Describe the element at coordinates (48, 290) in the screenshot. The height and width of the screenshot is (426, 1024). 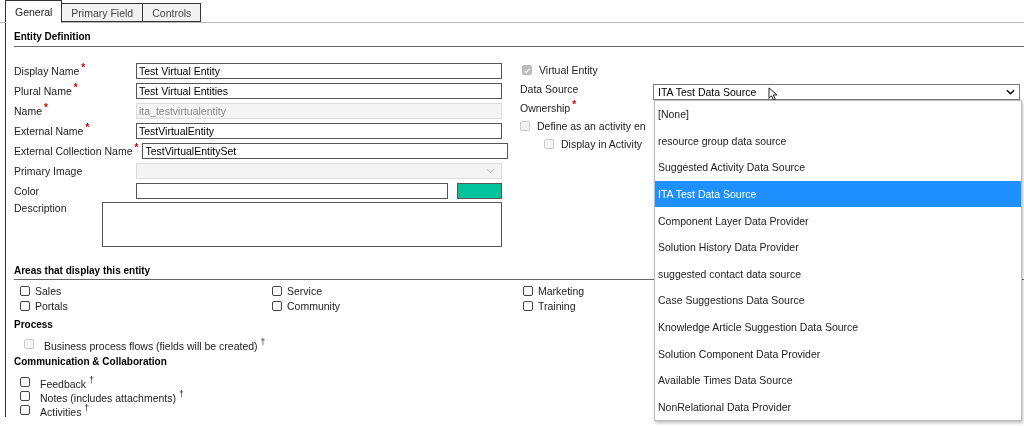
I see `checkbox-label: Sales` at that location.